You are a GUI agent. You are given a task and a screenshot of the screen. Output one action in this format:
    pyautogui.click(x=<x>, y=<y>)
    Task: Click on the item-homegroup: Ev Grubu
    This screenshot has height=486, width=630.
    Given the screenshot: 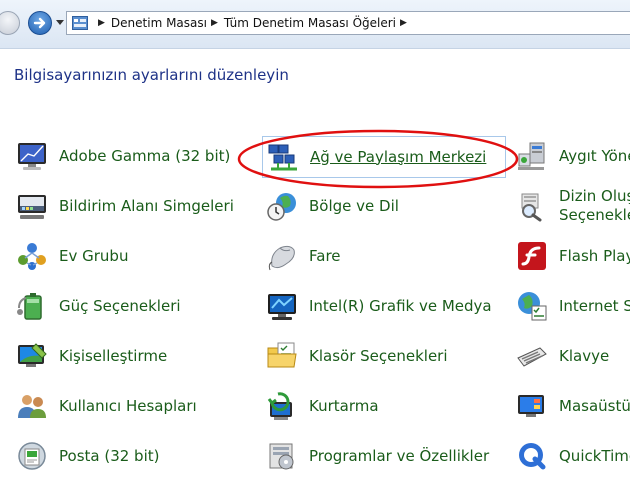 What is the action you would take?
    pyautogui.click(x=72, y=256)
    